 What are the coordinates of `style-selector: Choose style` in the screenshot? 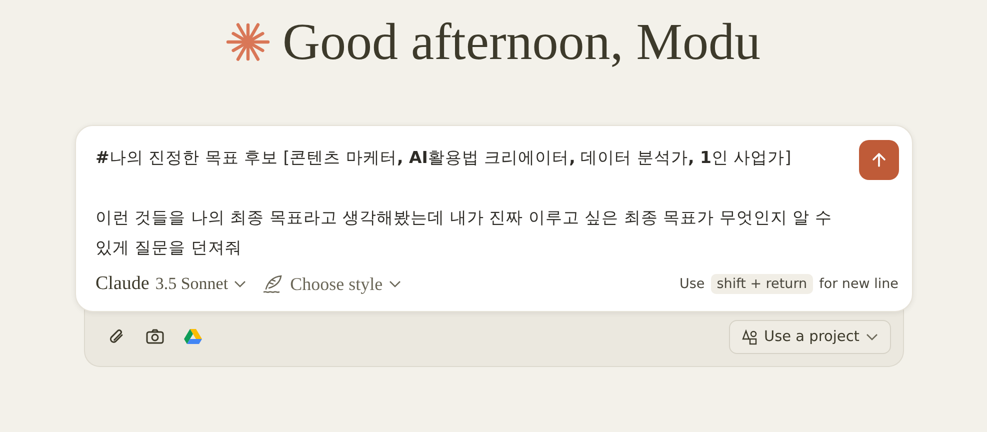 It's located at (331, 284).